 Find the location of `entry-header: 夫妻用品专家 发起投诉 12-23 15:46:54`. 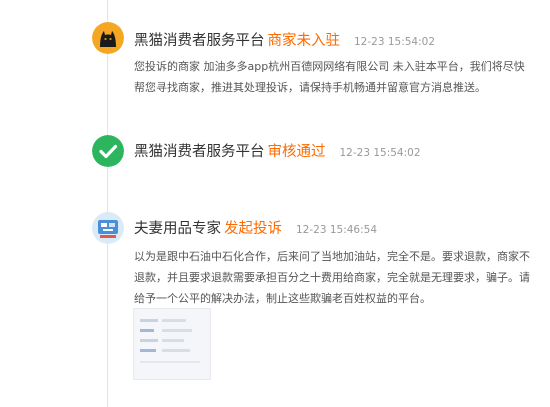

entry-header: 夫妻用品专家 发起投诉 12-23 15:46:54 is located at coordinates (255, 229).